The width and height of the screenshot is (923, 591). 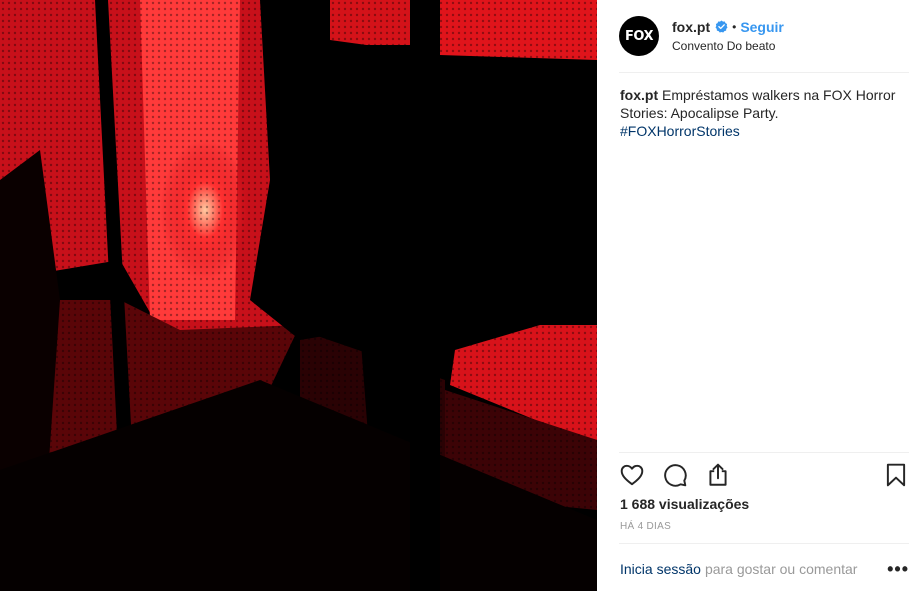 I want to click on header-divider, so click(x=764, y=72).